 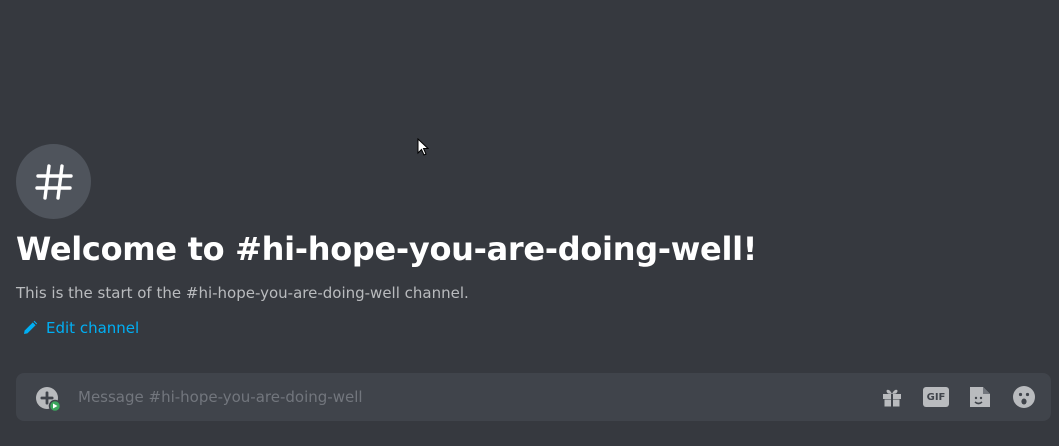 What do you see at coordinates (387, 249) in the screenshot?
I see `welcome-title: Welcome to #hi-hope-you-are-doing-well!` at bounding box center [387, 249].